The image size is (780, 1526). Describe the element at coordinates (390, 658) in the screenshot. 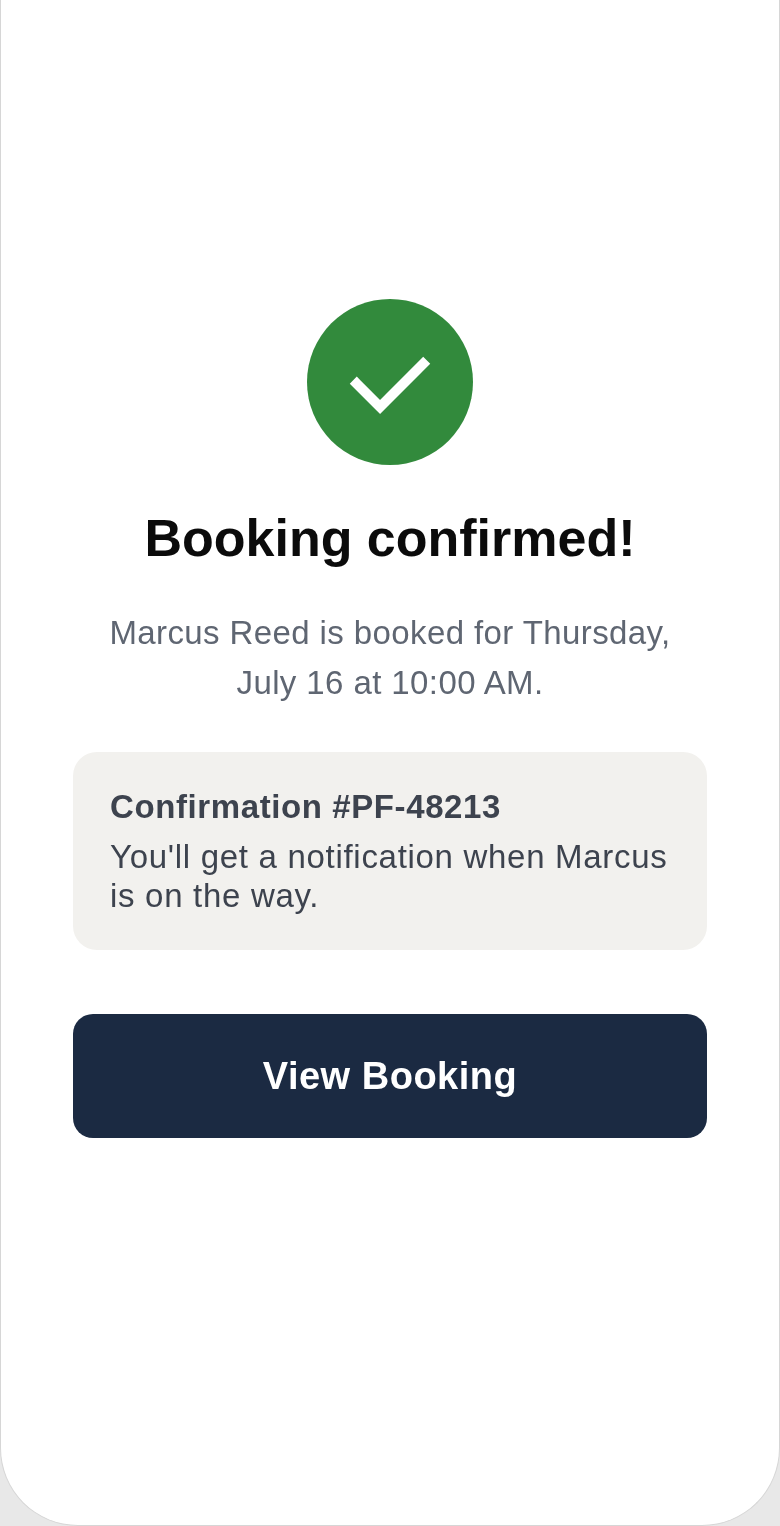

I see `confirmation-message: Marcus Reed is booked for Thursday, July 16 at 10:00 AM.` at that location.